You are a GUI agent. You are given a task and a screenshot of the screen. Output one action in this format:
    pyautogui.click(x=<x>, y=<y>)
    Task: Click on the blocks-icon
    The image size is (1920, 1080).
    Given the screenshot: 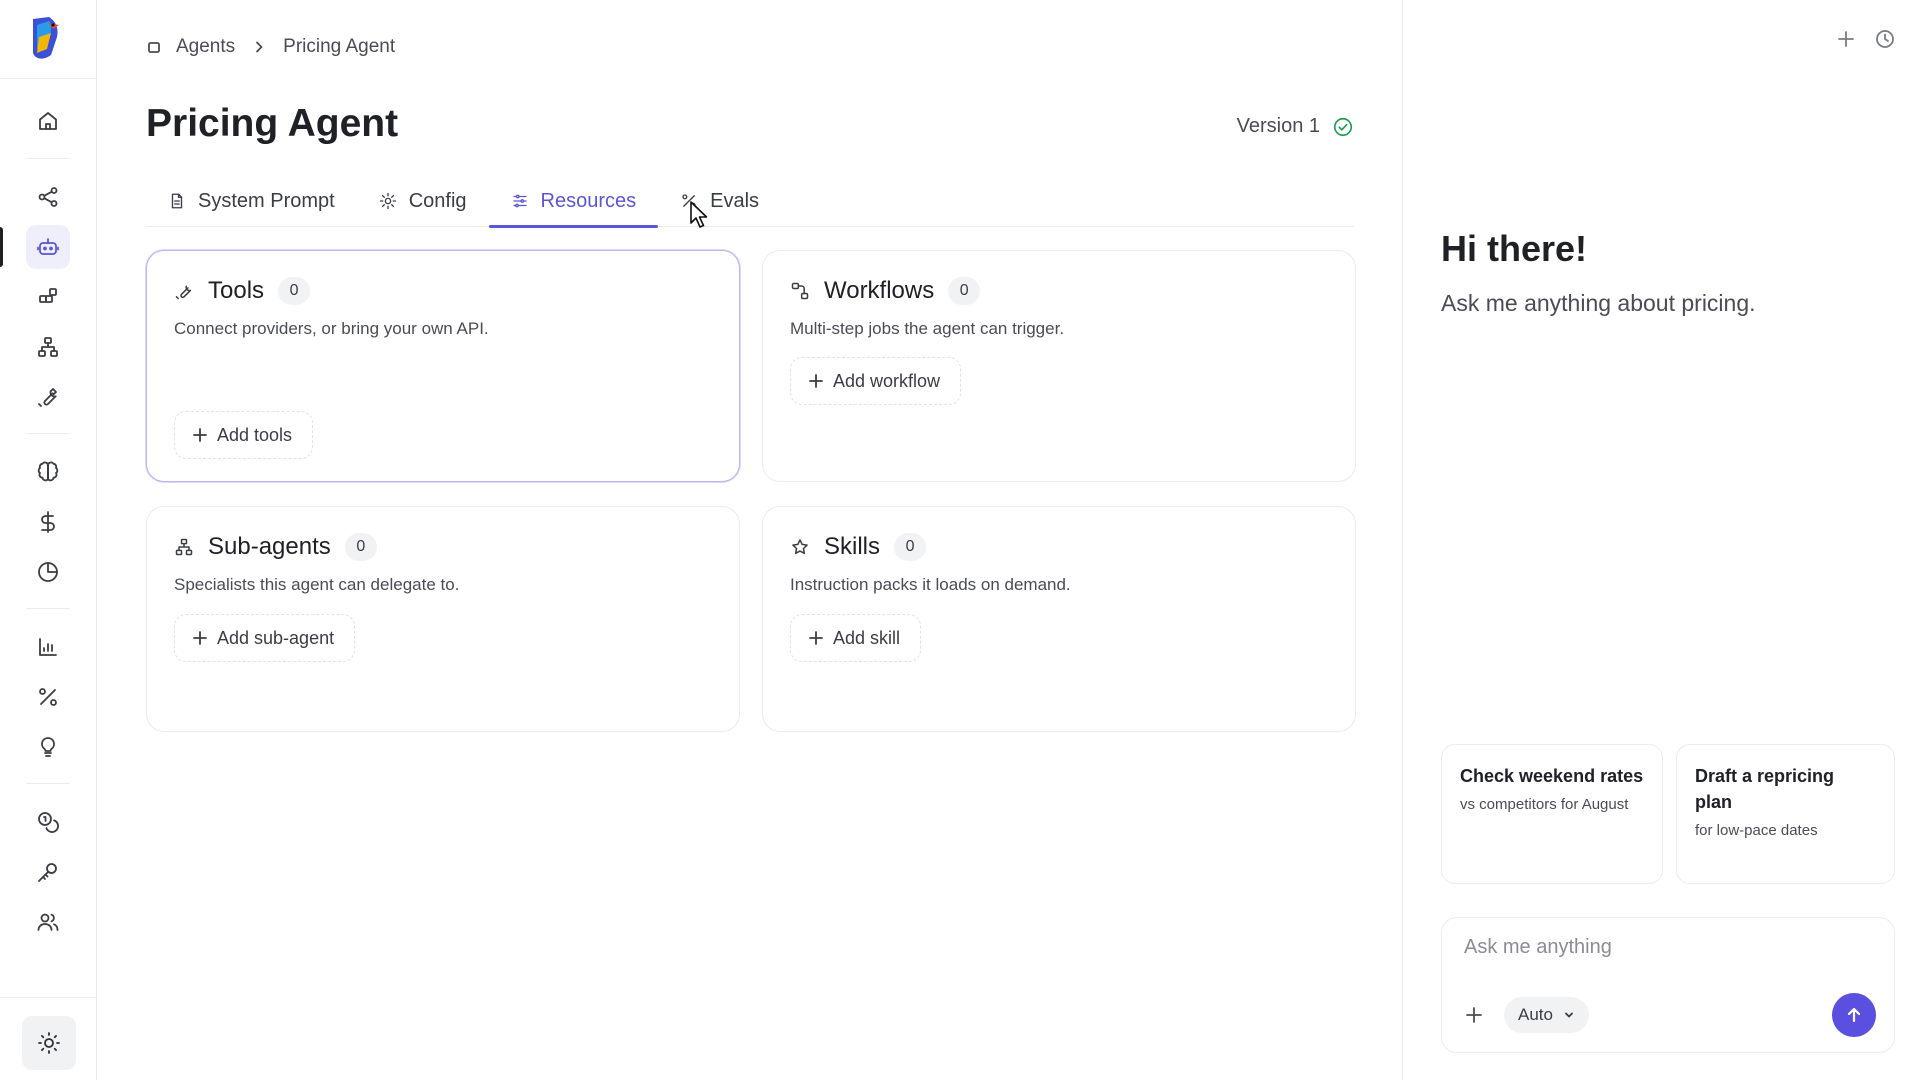 What is the action you would take?
    pyautogui.click(x=48, y=295)
    